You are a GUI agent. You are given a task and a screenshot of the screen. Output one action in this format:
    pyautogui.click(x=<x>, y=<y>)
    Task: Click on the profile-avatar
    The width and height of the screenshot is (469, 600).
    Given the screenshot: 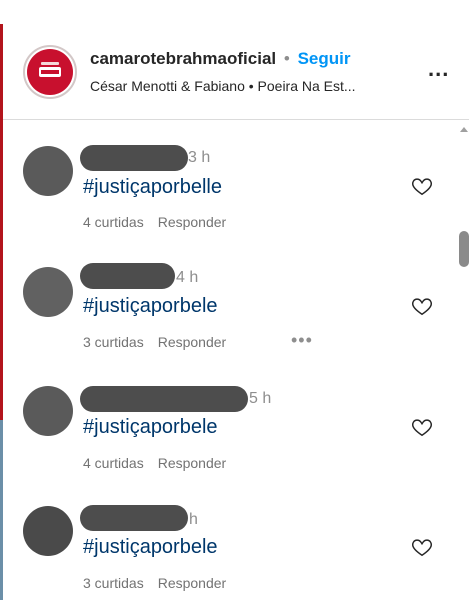 What is the action you would take?
    pyautogui.click(x=50, y=72)
    